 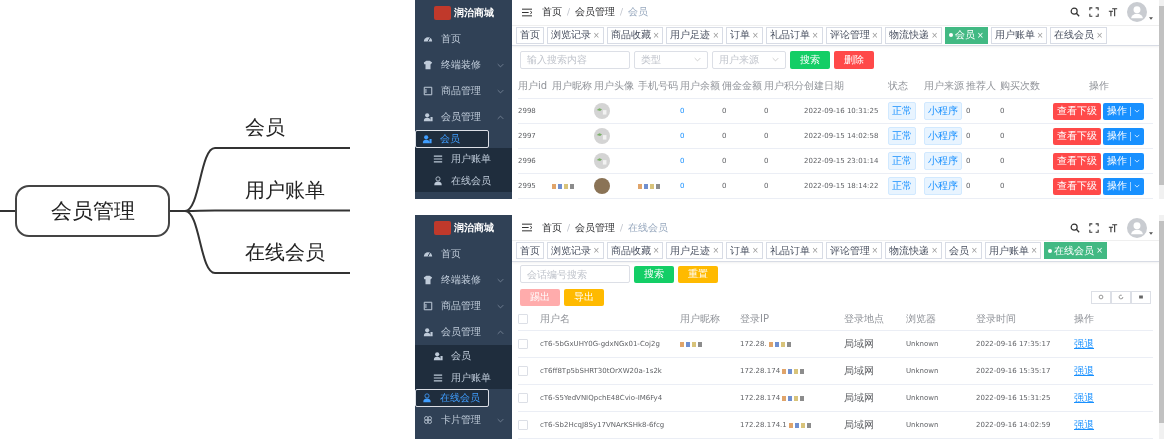 What do you see at coordinates (859, 398) in the screenshot?
I see `table-cell-text: 局域网` at bounding box center [859, 398].